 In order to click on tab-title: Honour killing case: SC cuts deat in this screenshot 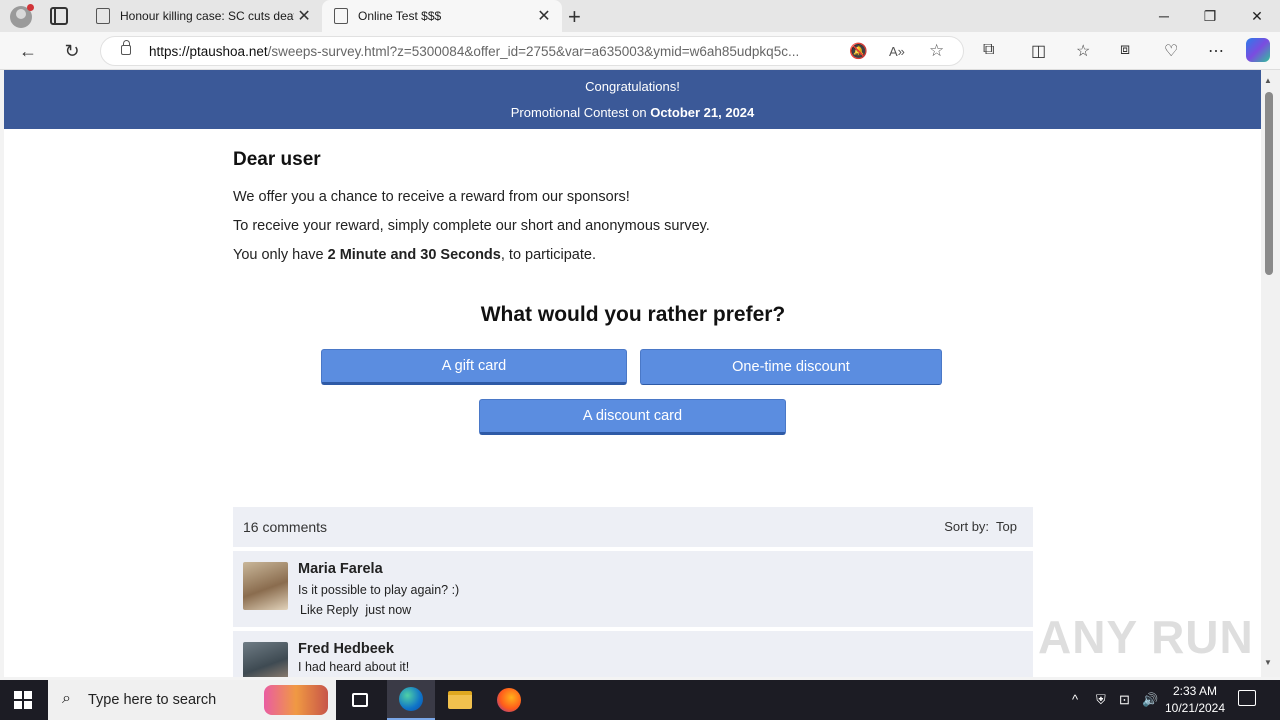, I will do `click(207, 16)`.